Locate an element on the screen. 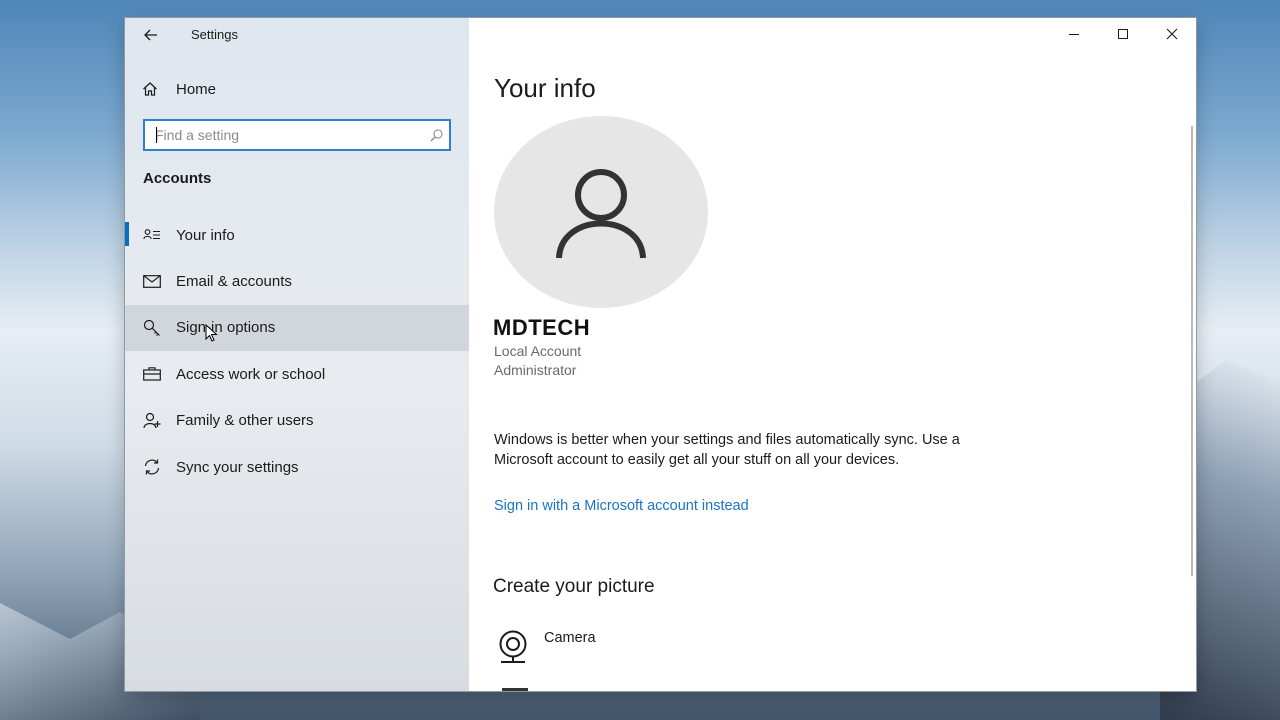 The width and height of the screenshot is (1280, 720). window-controls is located at coordinates (1122, 34).